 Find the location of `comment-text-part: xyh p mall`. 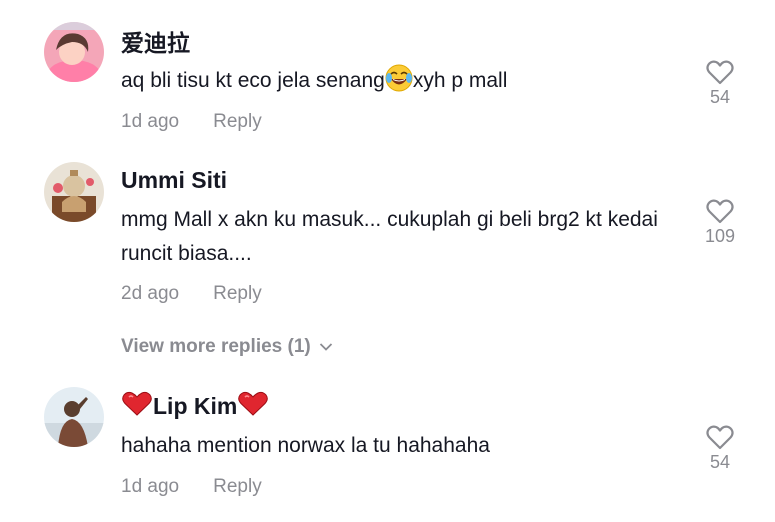

comment-text-part: xyh p mall is located at coordinates (460, 80).